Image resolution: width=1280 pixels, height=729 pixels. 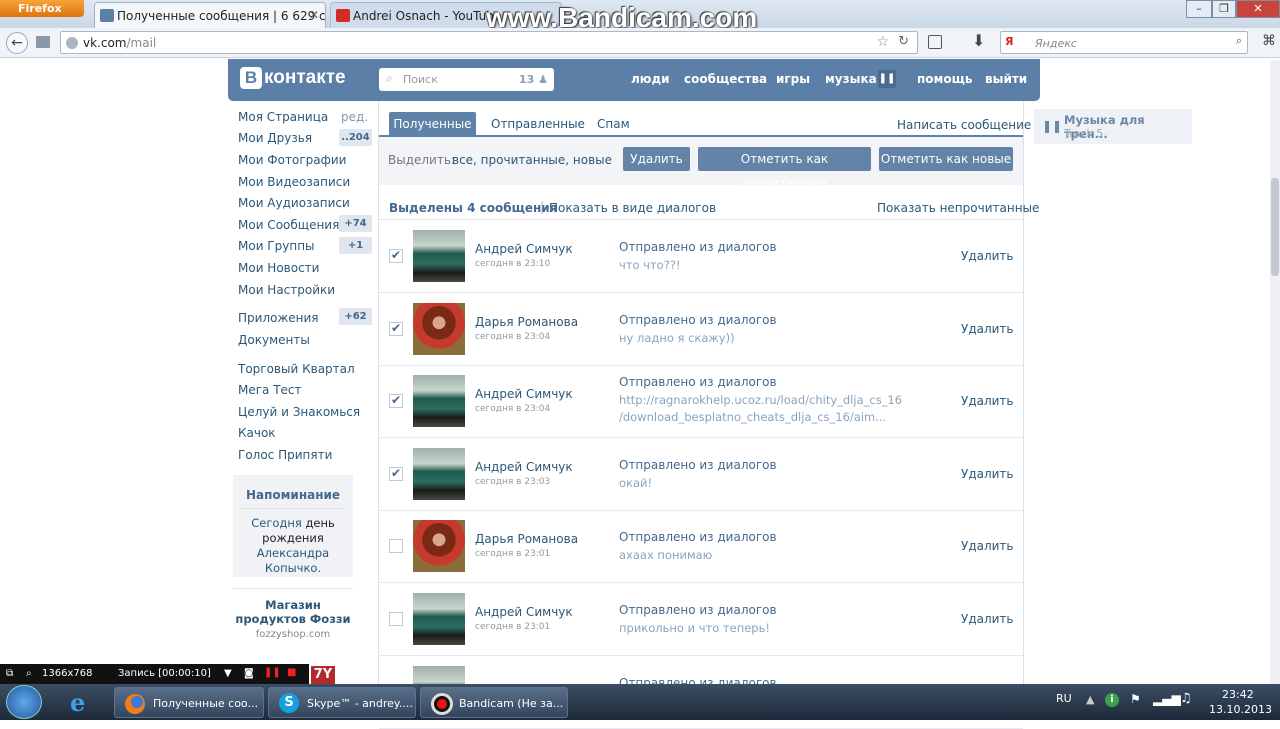 I want to click on app-icon, so click(x=935, y=42).